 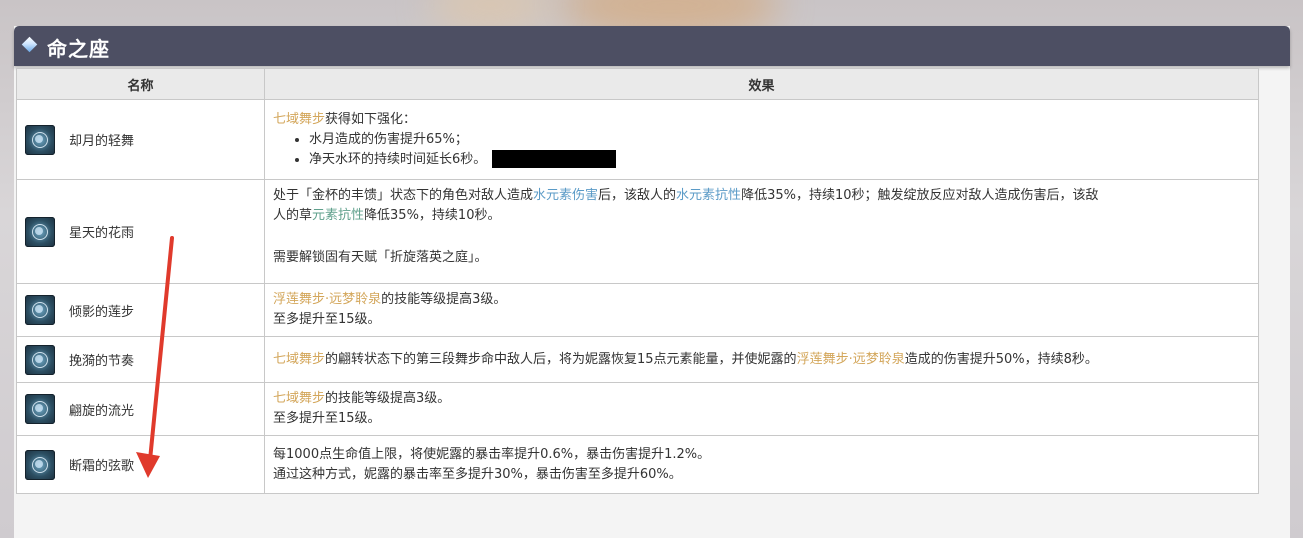 What do you see at coordinates (102, 361) in the screenshot?
I see `constellation-name: 挽漪的节奏` at bounding box center [102, 361].